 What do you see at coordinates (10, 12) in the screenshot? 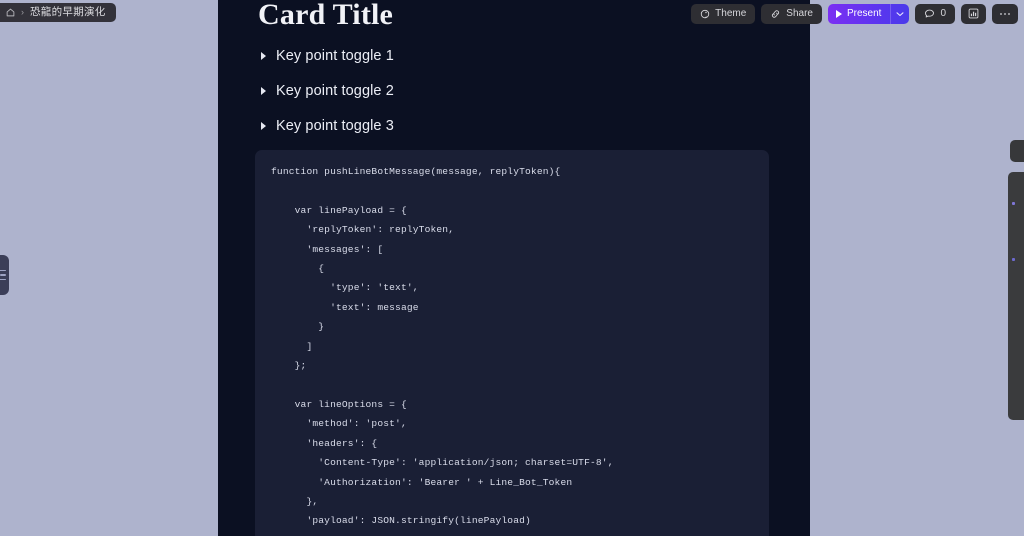
I see `home-icon` at bounding box center [10, 12].